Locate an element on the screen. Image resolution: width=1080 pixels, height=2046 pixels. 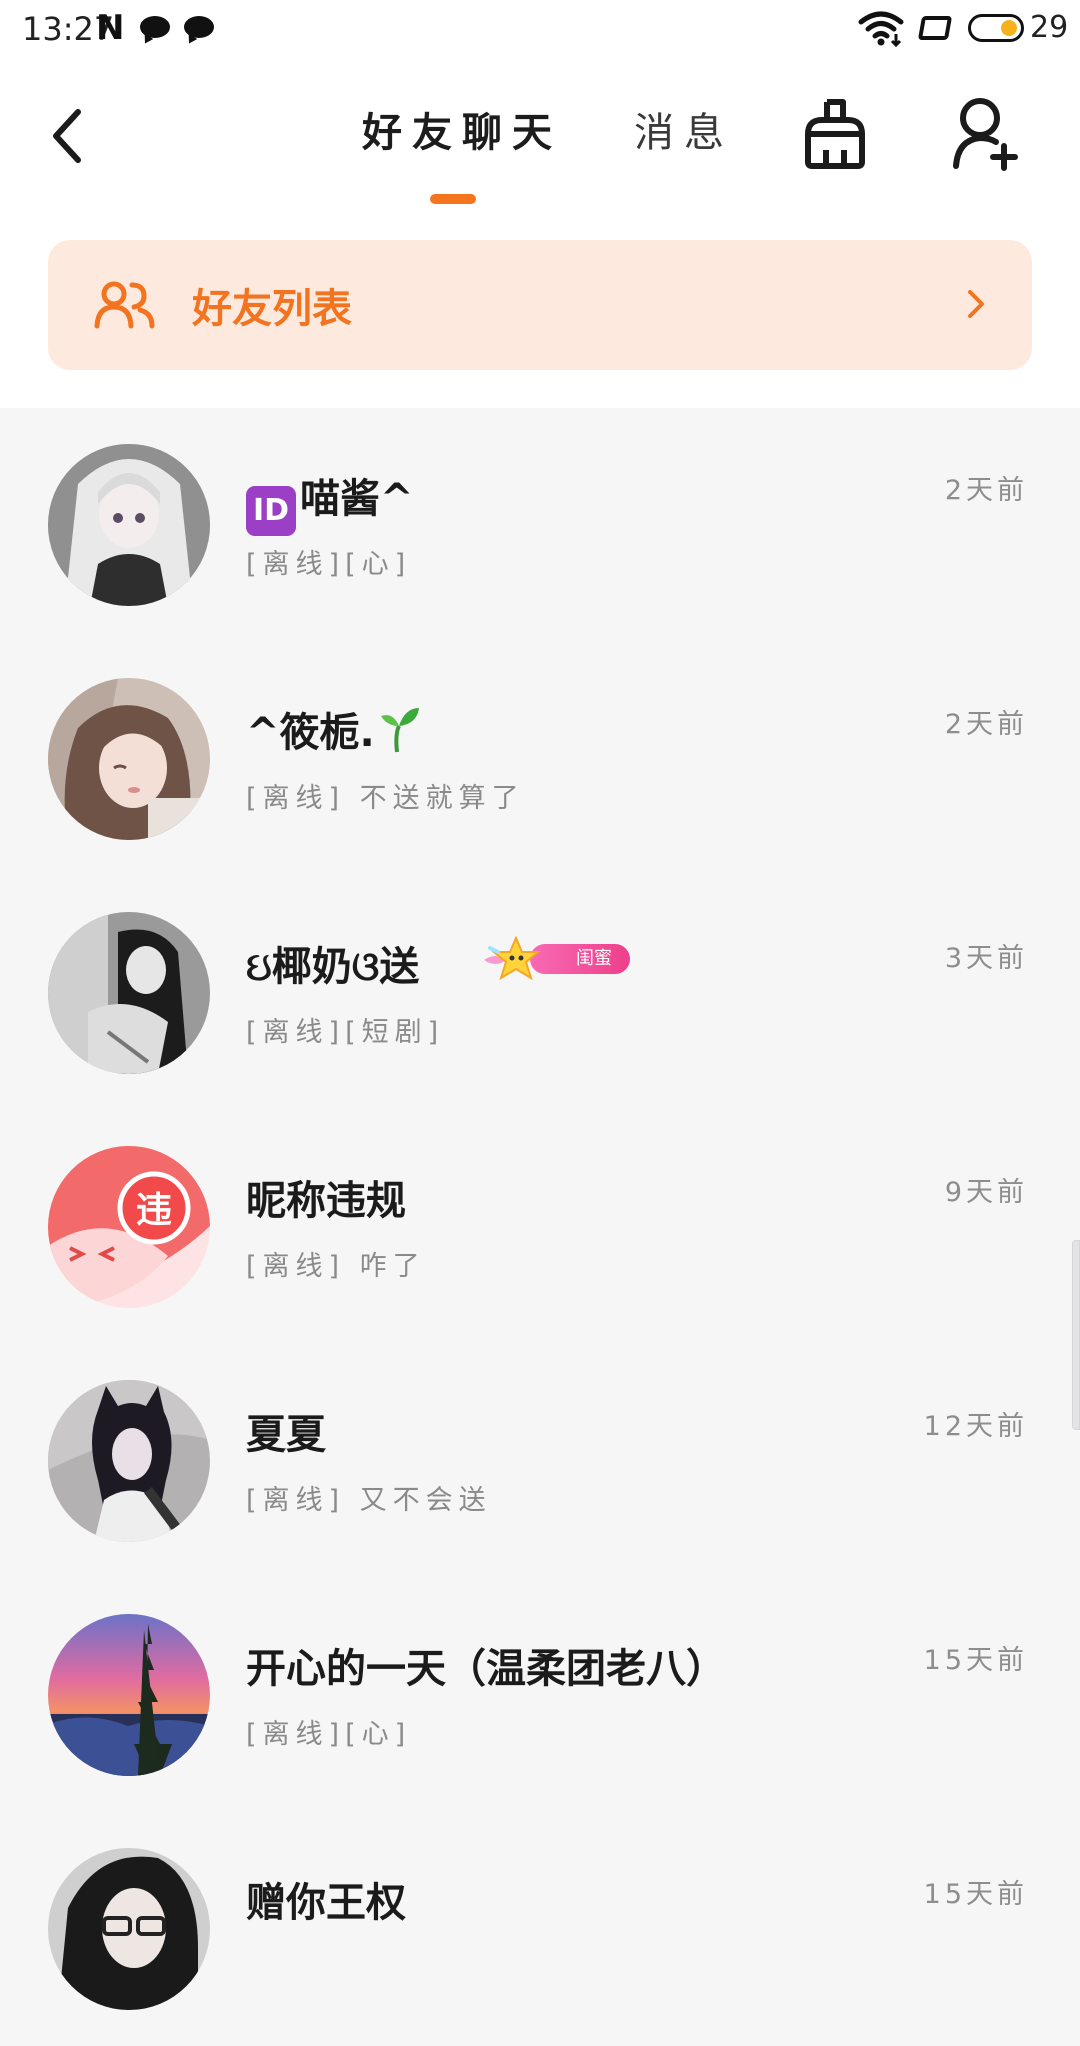
n-app-icon: N is located at coordinates (110, 28).